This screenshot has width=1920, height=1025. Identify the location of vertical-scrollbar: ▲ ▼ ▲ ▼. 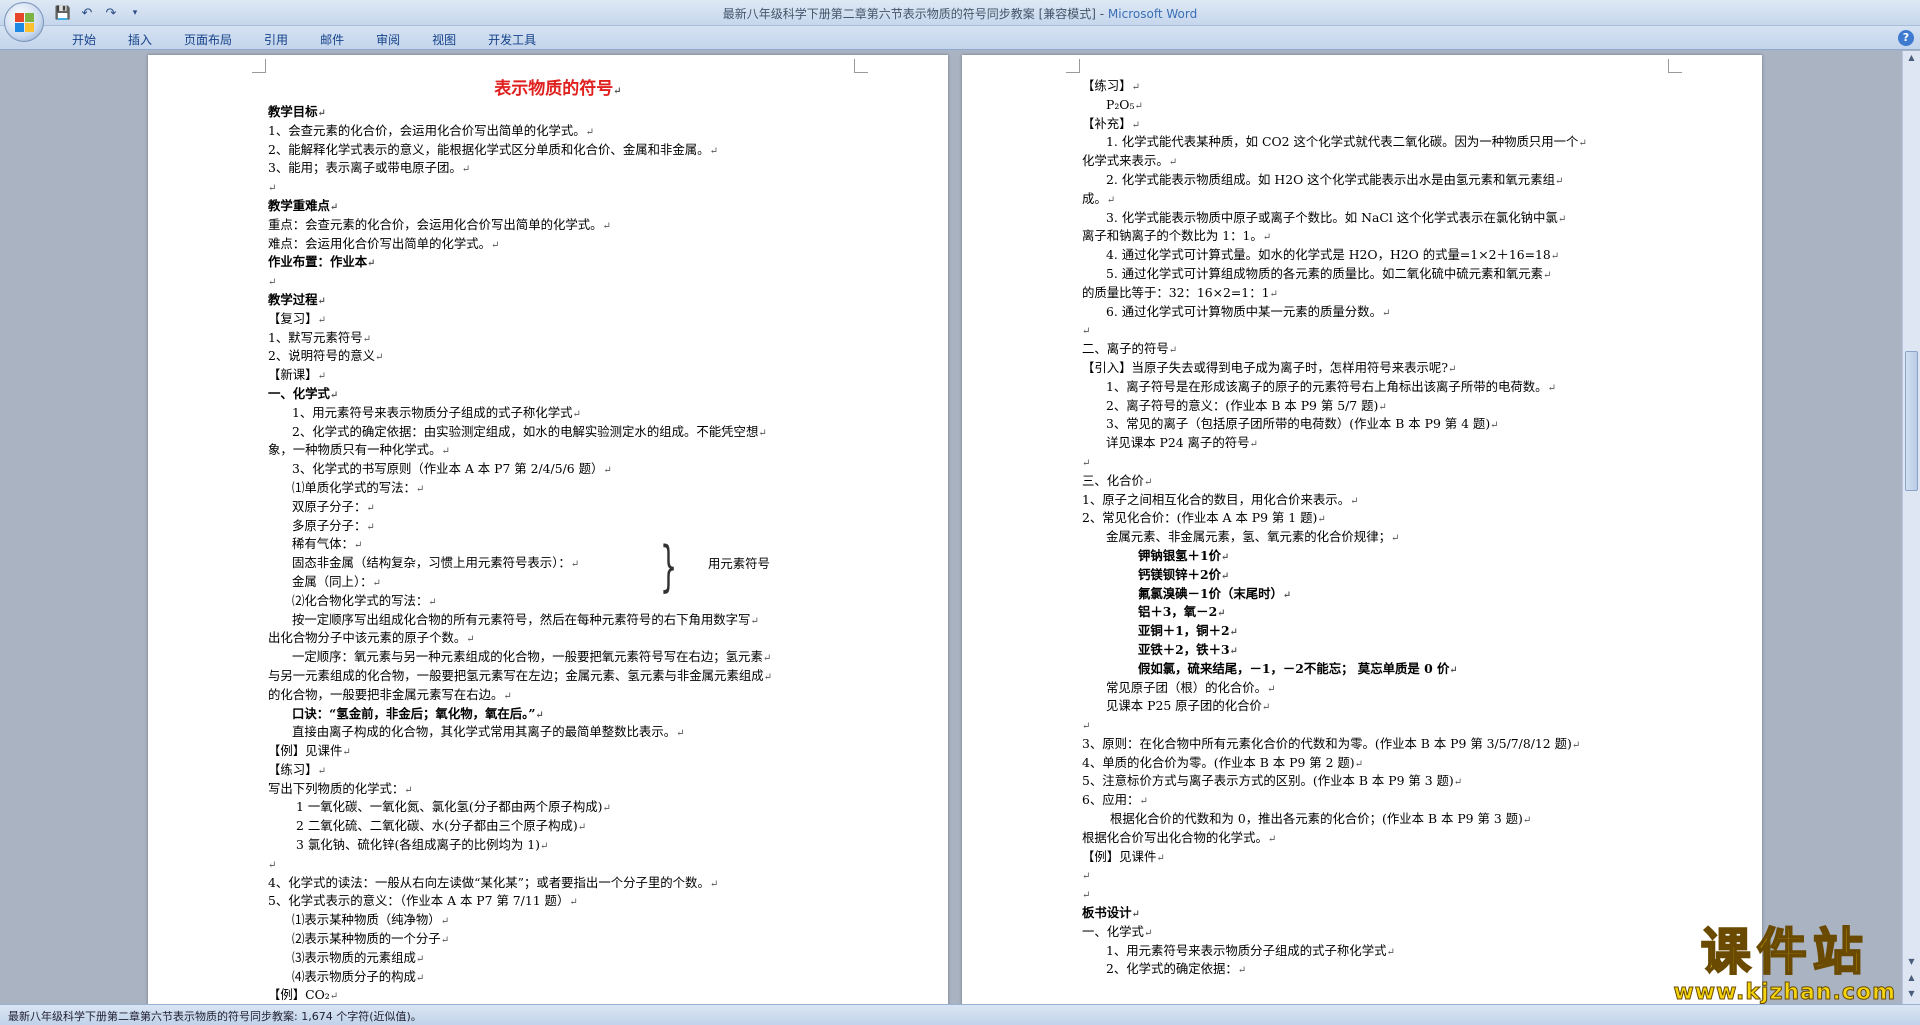
(1911, 527).